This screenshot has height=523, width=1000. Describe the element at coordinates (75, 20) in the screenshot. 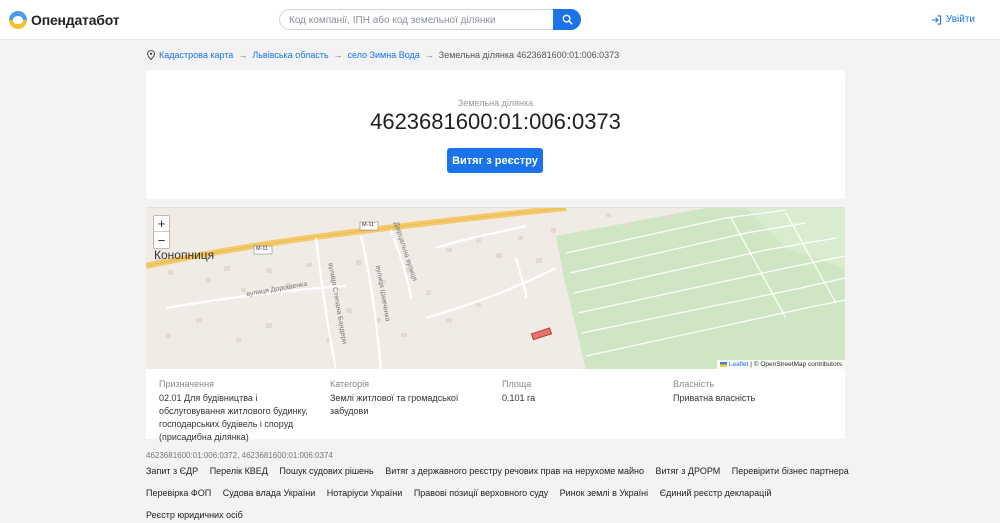

I see `logo-text: Опендатабот` at that location.